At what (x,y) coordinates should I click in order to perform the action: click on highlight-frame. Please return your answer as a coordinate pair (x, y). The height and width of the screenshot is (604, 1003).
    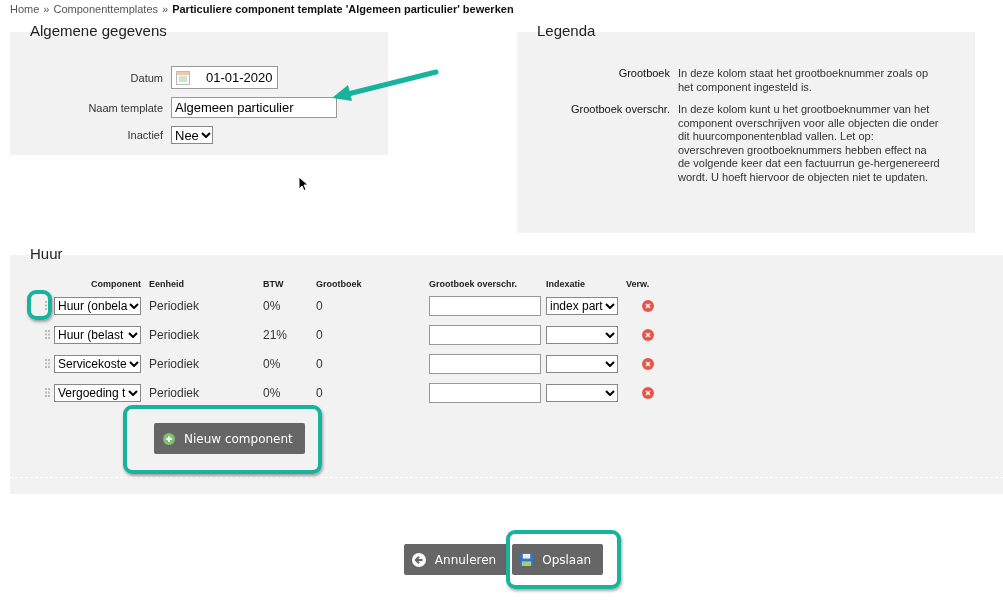
    Looking at the image, I should click on (39, 305).